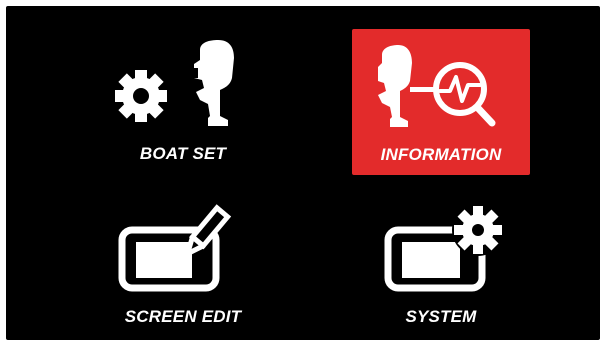 The height and width of the screenshot is (347, 607). I want to click on screen-edit-button: SCREEN EDIT, so click(183, 261).